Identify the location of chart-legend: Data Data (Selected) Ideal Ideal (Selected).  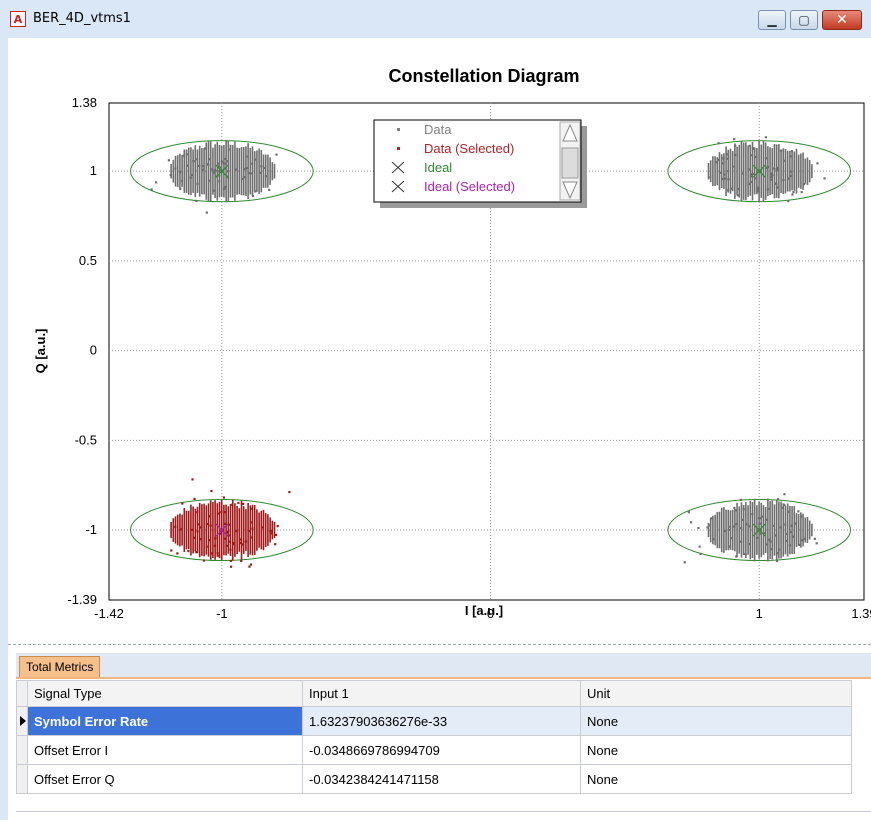
(480, 163).